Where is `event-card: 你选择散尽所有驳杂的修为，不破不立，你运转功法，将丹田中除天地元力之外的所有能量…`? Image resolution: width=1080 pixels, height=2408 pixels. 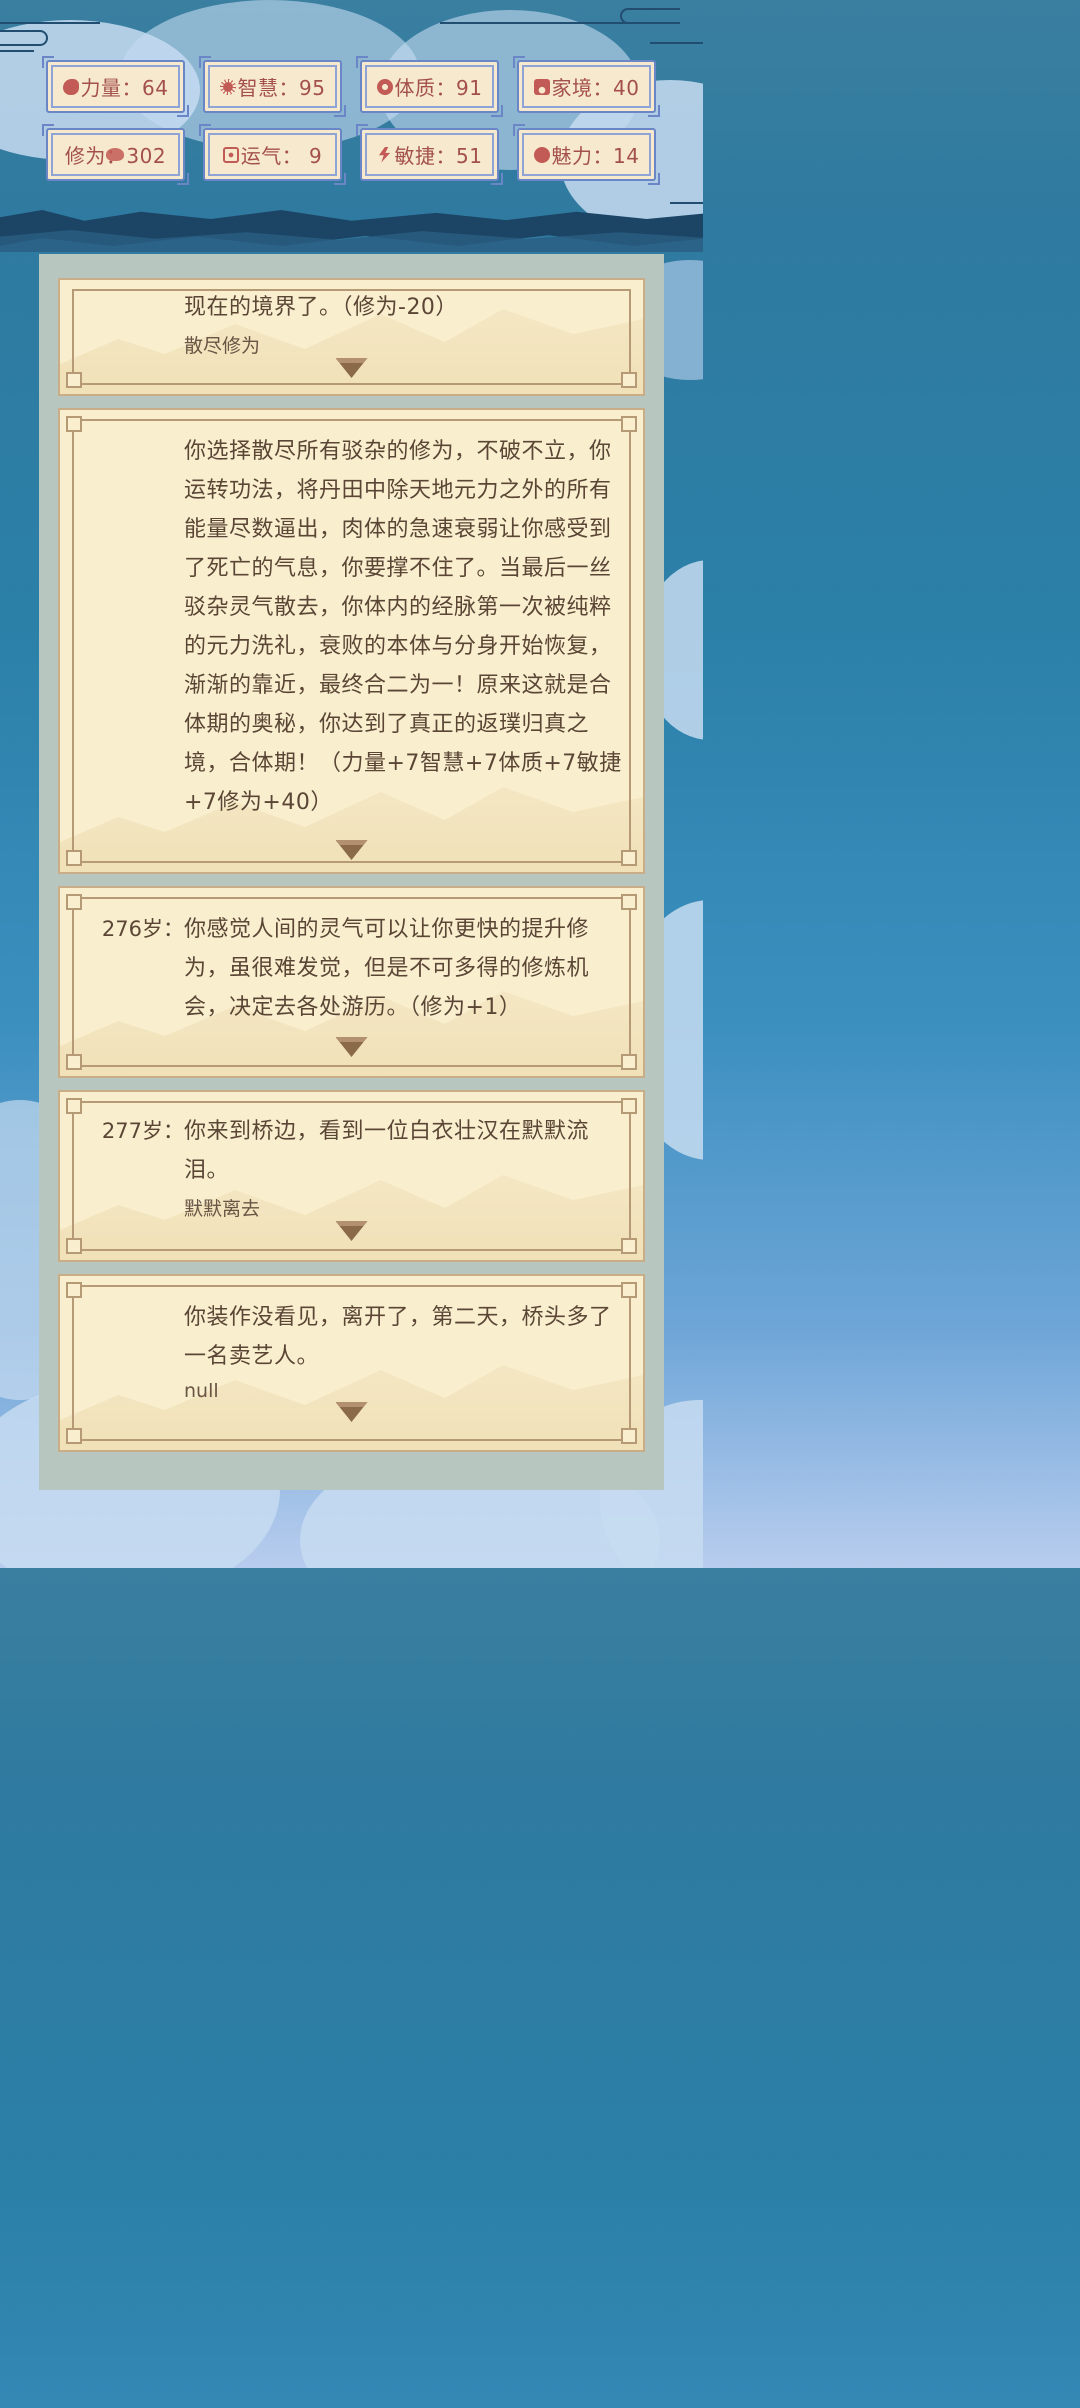 event-card: 你选择散尽所有驳杂的修为，不破不立，你运转功法，将丹田中除天地元力之外的所有能量… is located at coordinates (351, 641).